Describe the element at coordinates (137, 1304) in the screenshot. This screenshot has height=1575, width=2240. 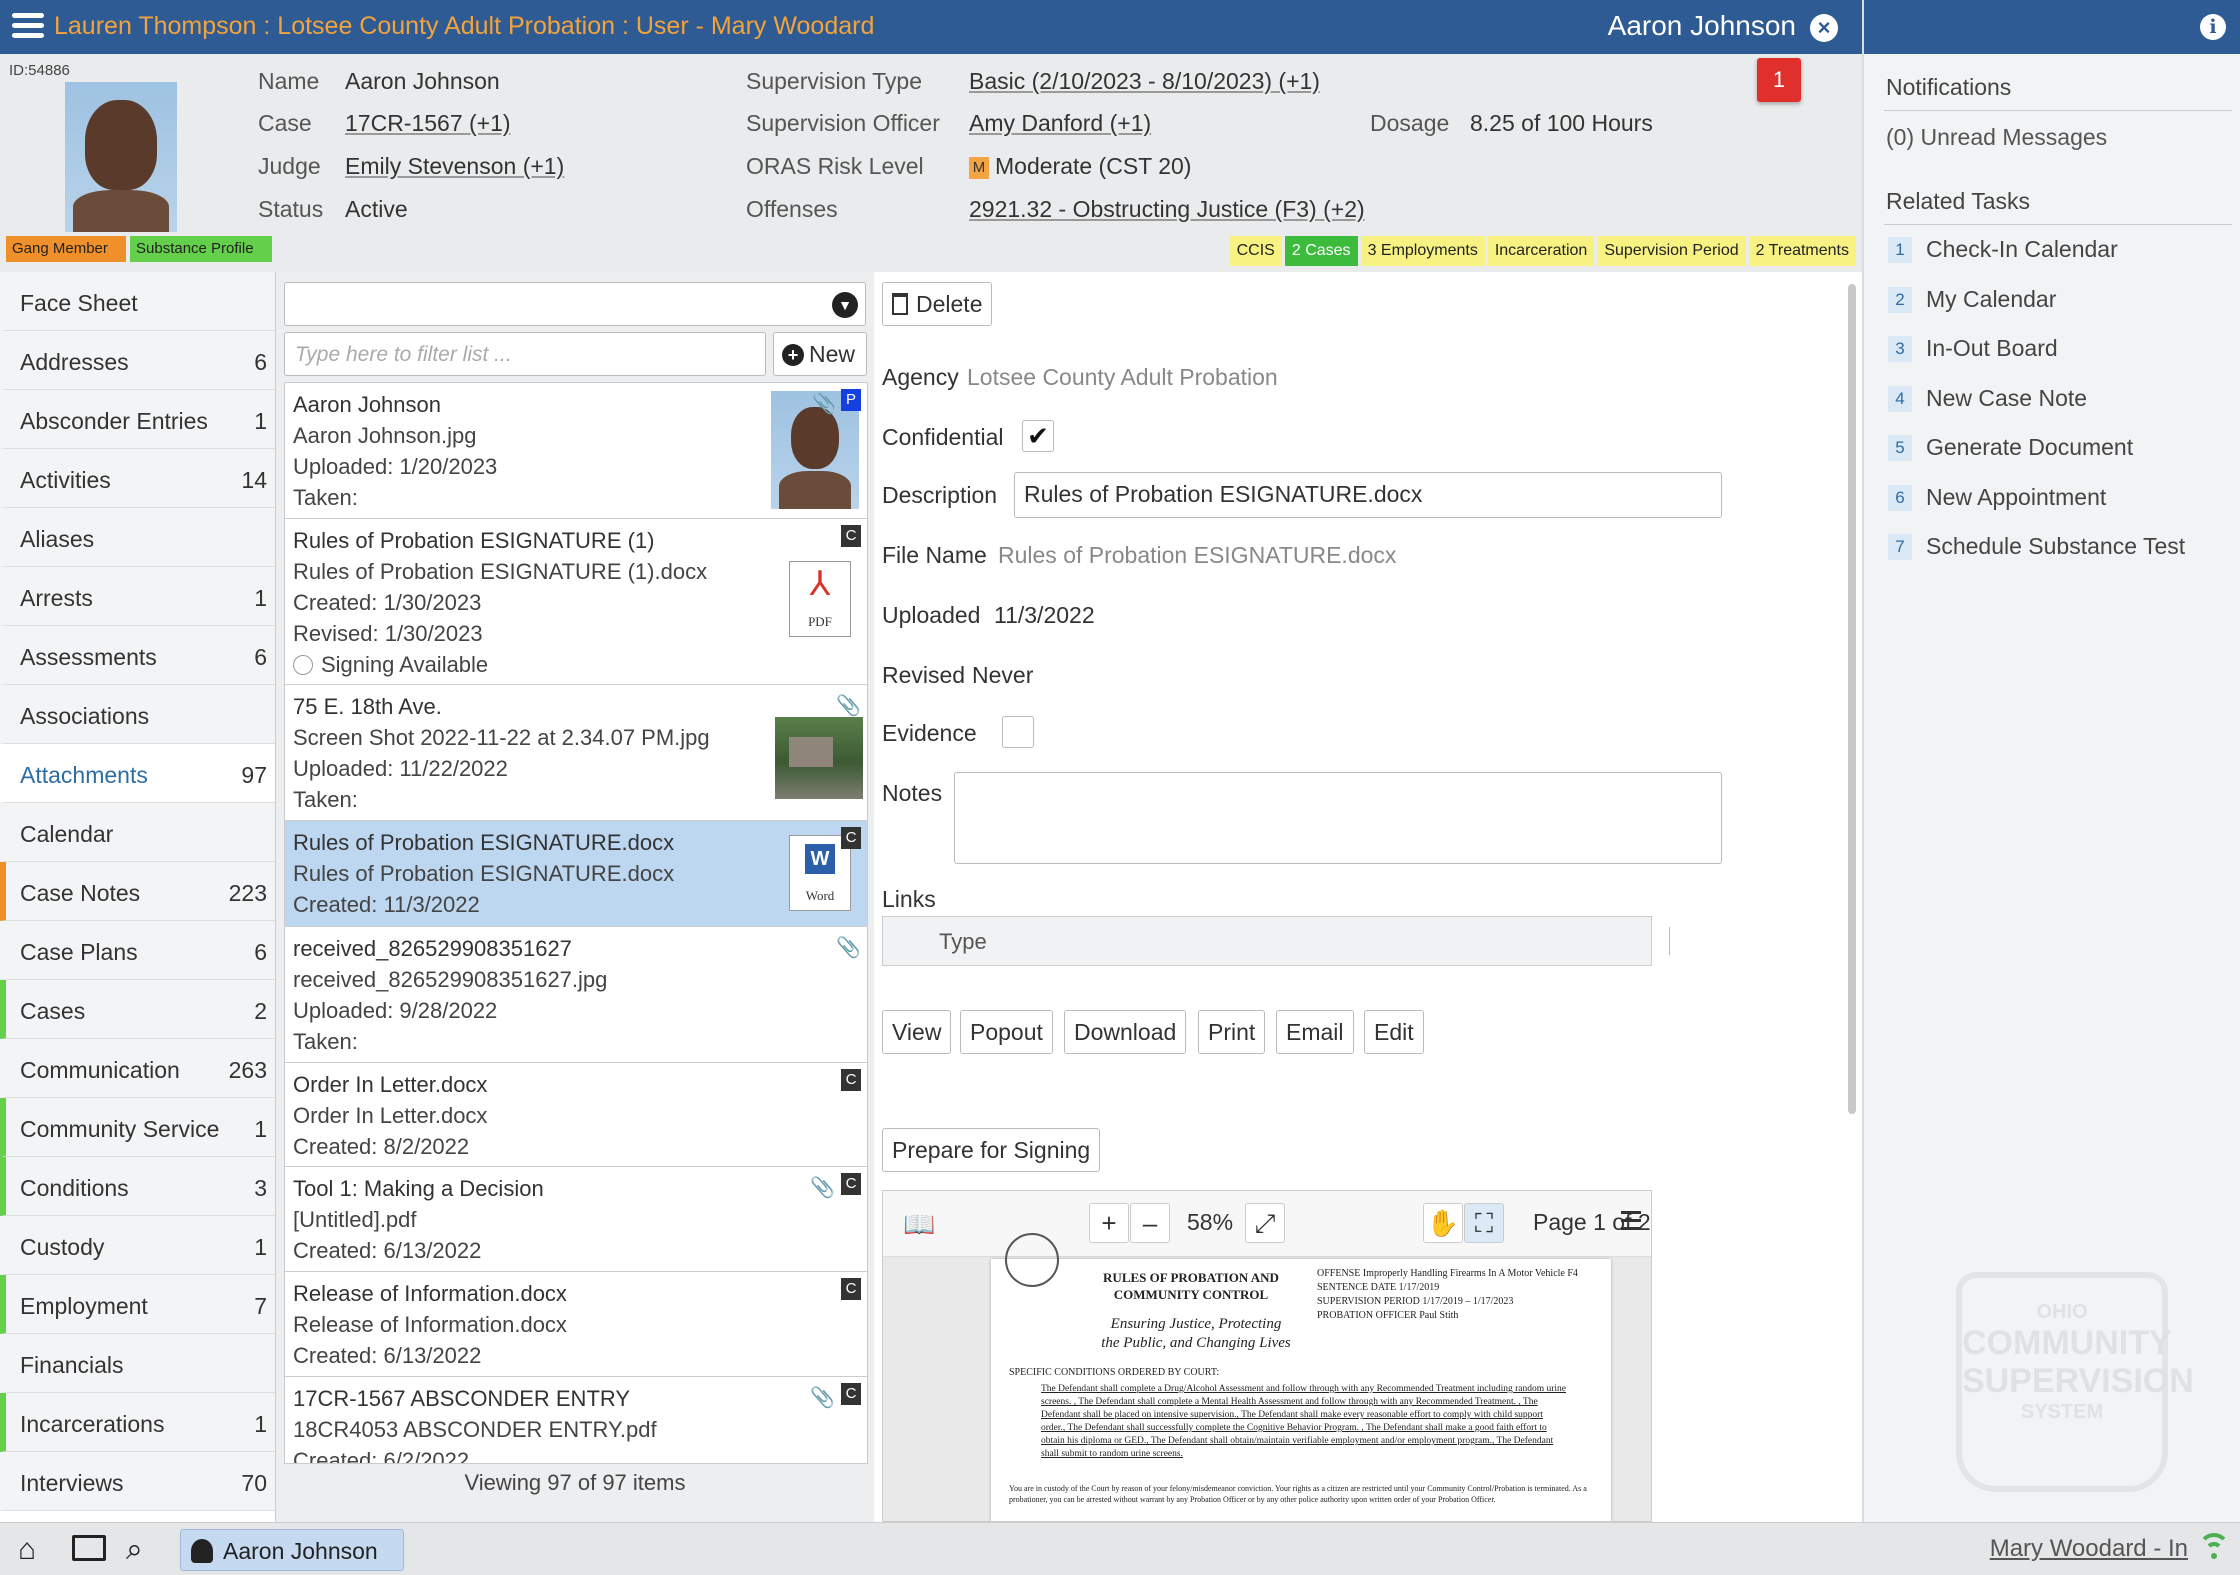
I see `nav-item-employment: Employment 7` at that location.